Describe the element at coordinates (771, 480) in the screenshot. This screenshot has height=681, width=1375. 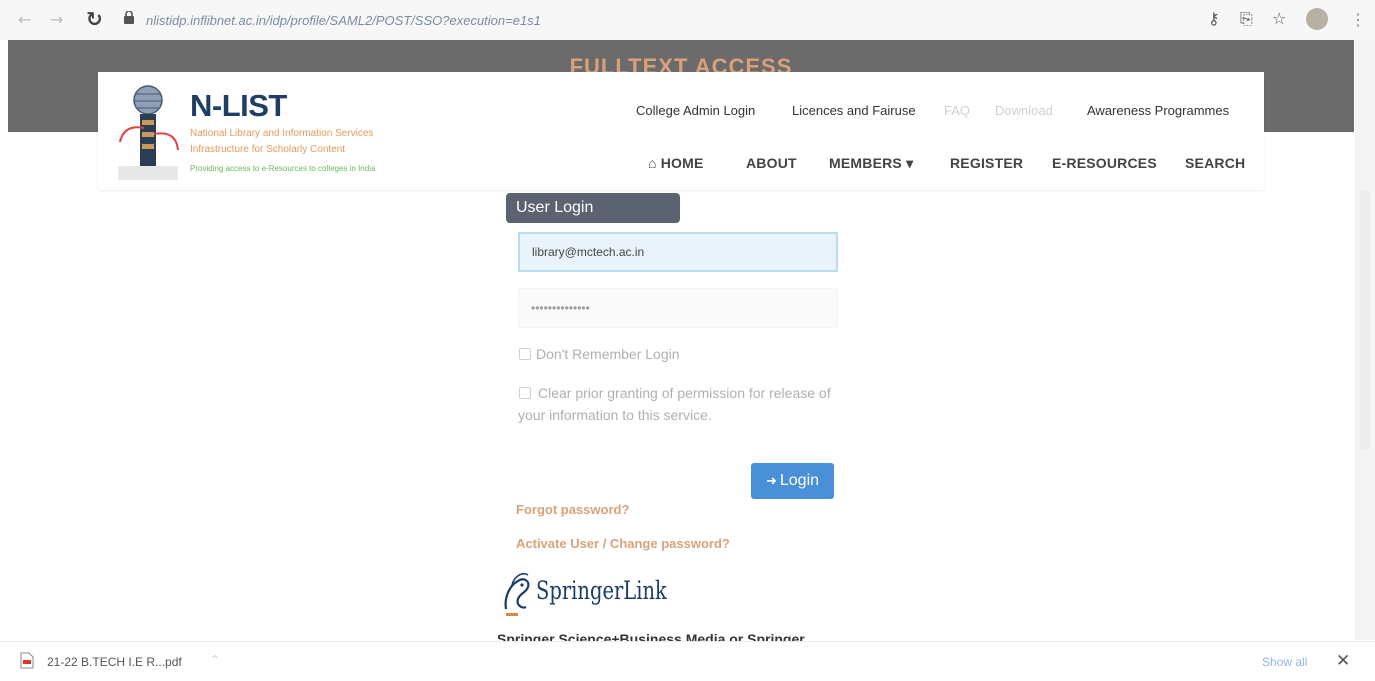
I see `sign-in-icon: ➜` at that location.